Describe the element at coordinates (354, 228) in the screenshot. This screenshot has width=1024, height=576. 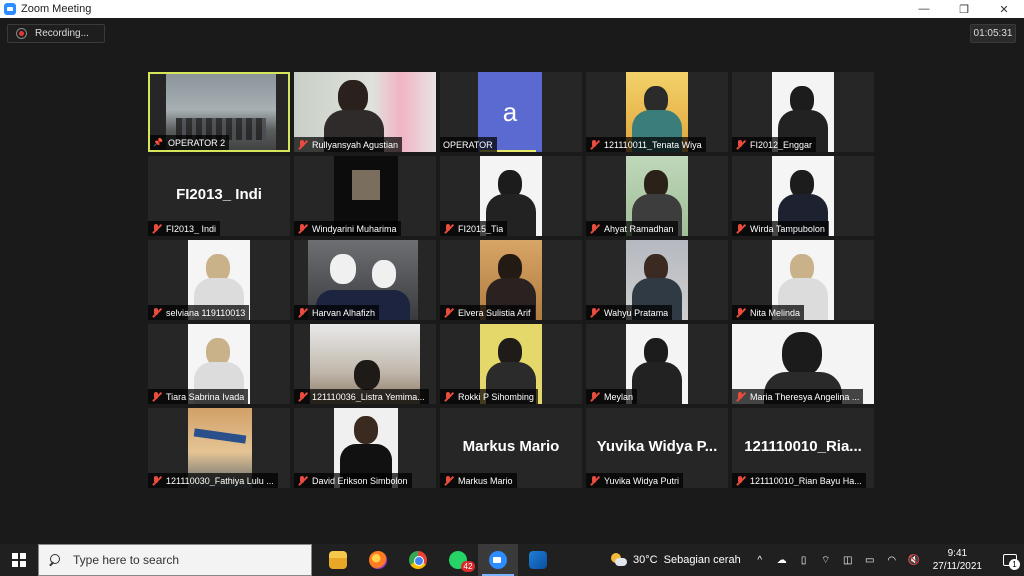
I see `participant-name: Windyarini Muharima` at that location.